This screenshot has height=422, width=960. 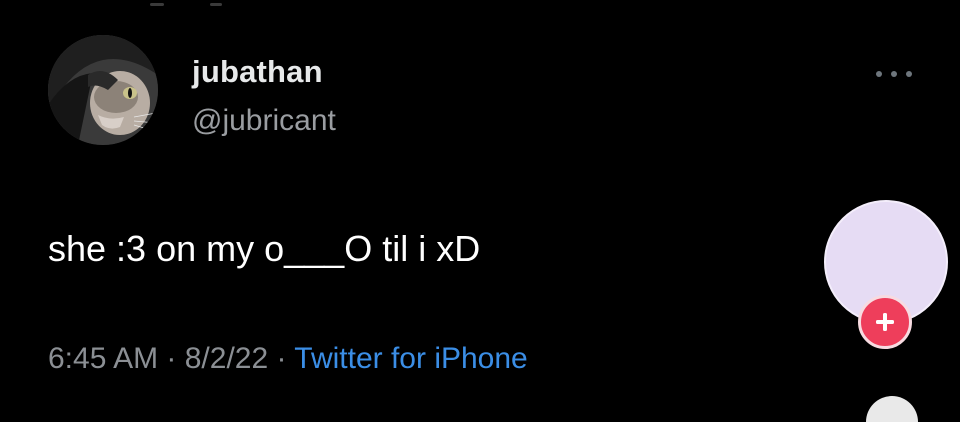 What do you see at coordinates (892, 409) in the screenshot?
I see `corner-partial-icon` at bounding box center [892, 409].